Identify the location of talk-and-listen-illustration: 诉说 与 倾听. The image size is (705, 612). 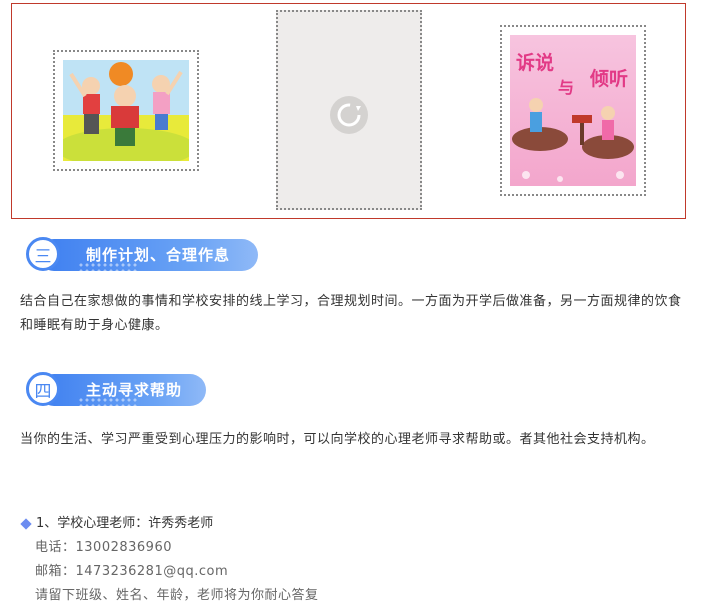
(573, 110).